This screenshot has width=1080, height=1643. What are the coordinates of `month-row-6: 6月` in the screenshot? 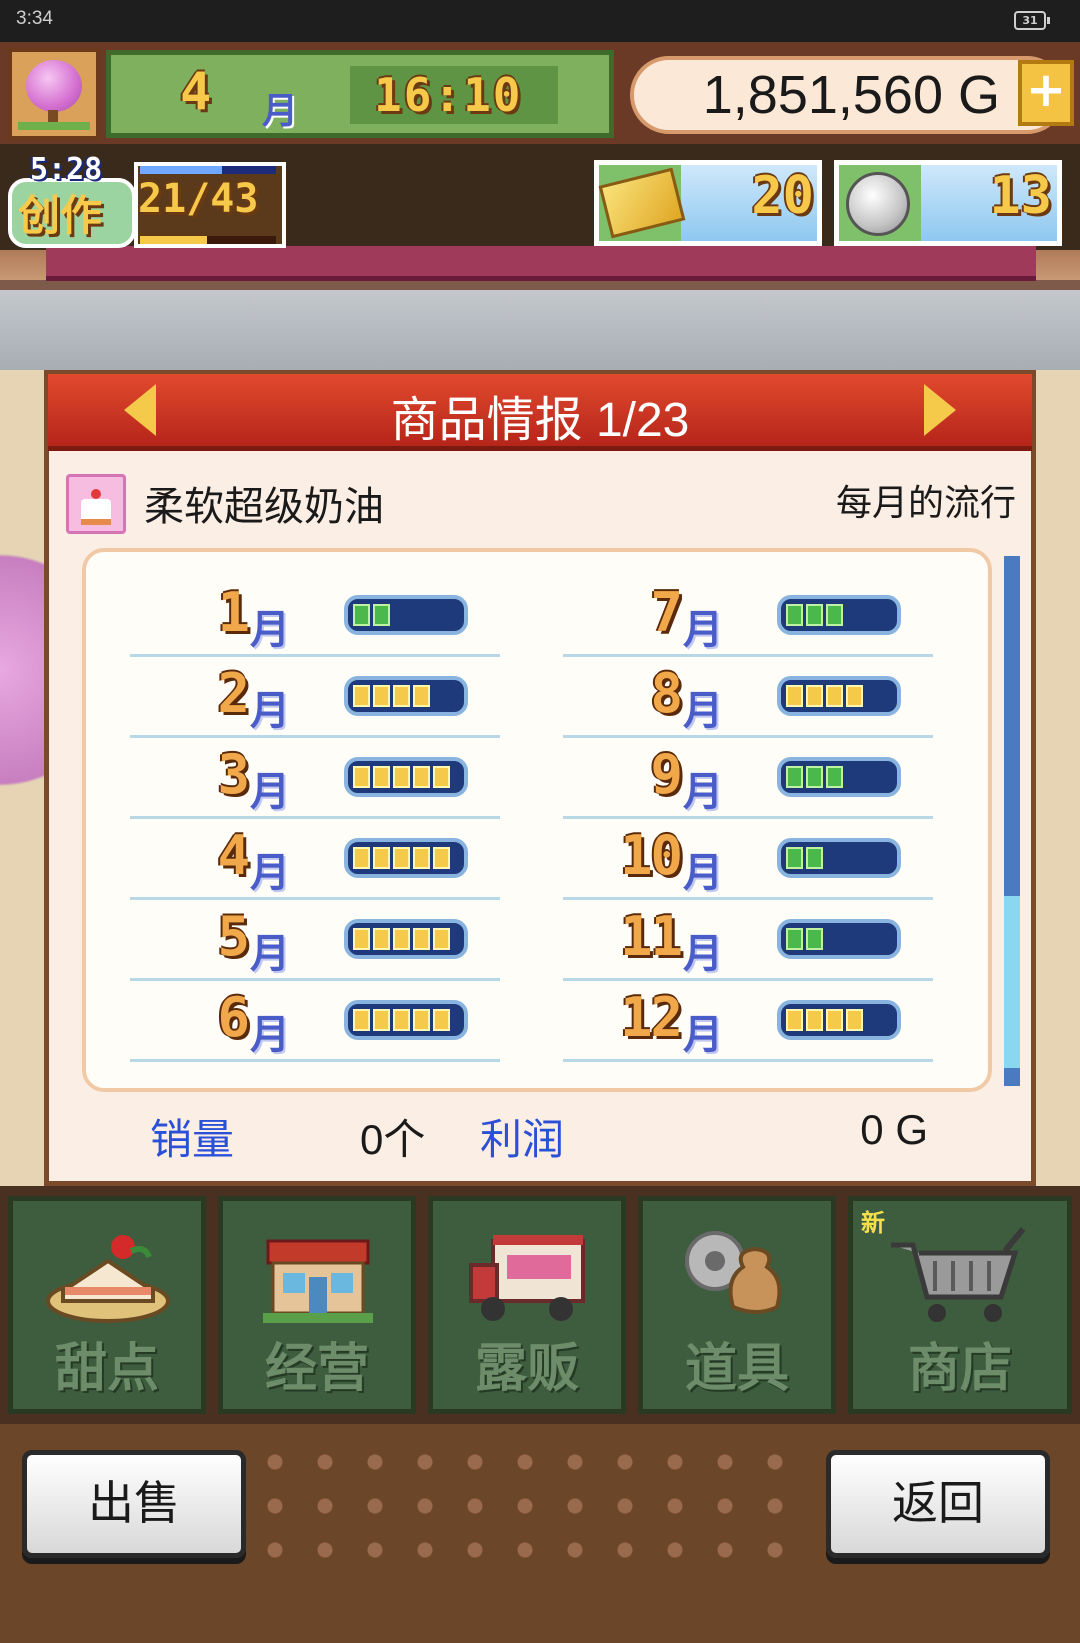 It's located at (315, 1022).